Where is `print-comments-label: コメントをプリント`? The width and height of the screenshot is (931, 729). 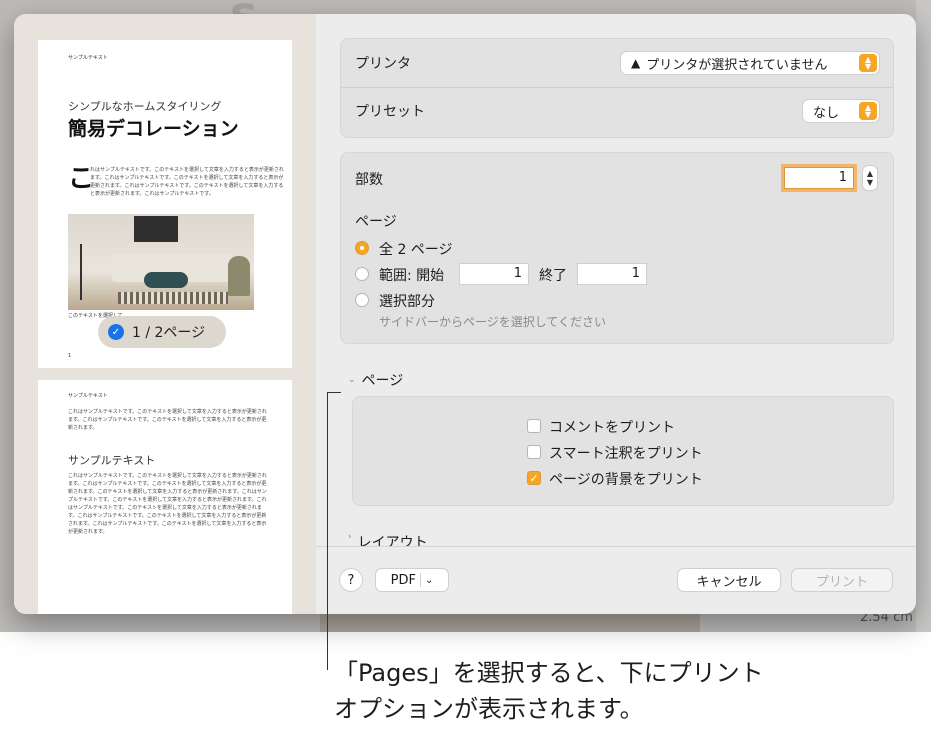 print-comments-label: コメントをプリント is located at coordinates (612, 428).